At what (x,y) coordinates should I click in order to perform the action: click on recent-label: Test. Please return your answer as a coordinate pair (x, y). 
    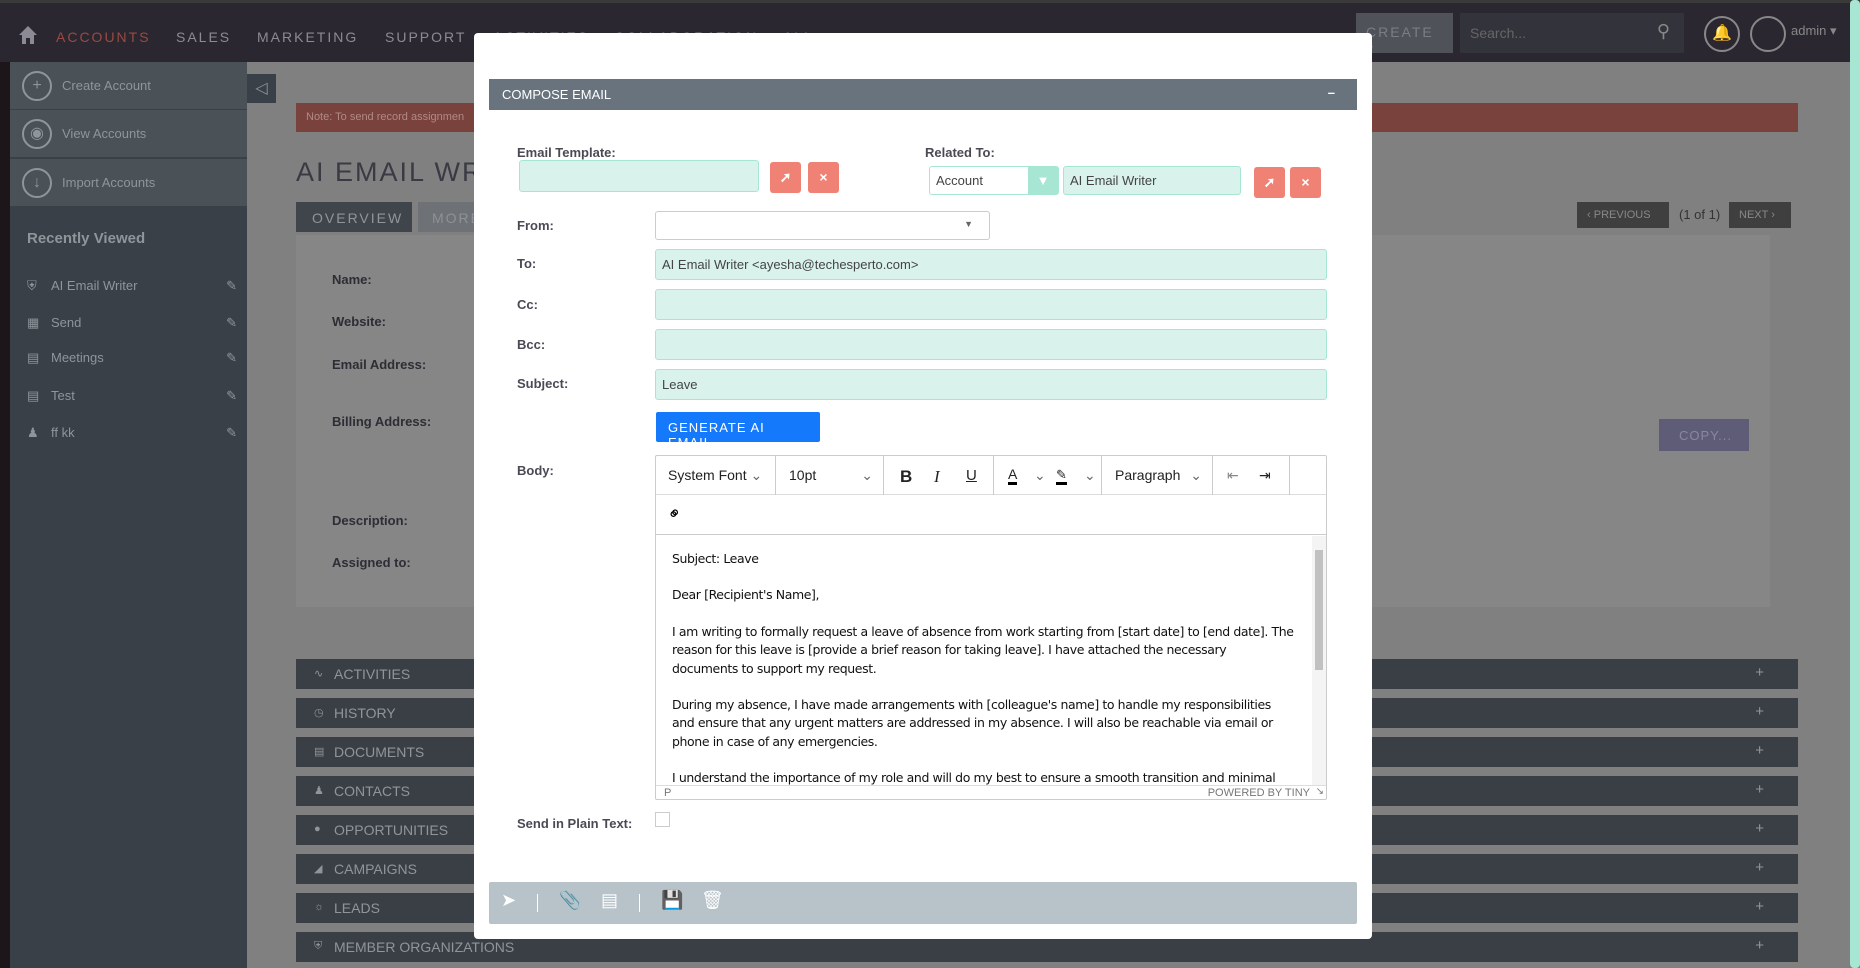
    Looking at the image, I should click on (63, 395).